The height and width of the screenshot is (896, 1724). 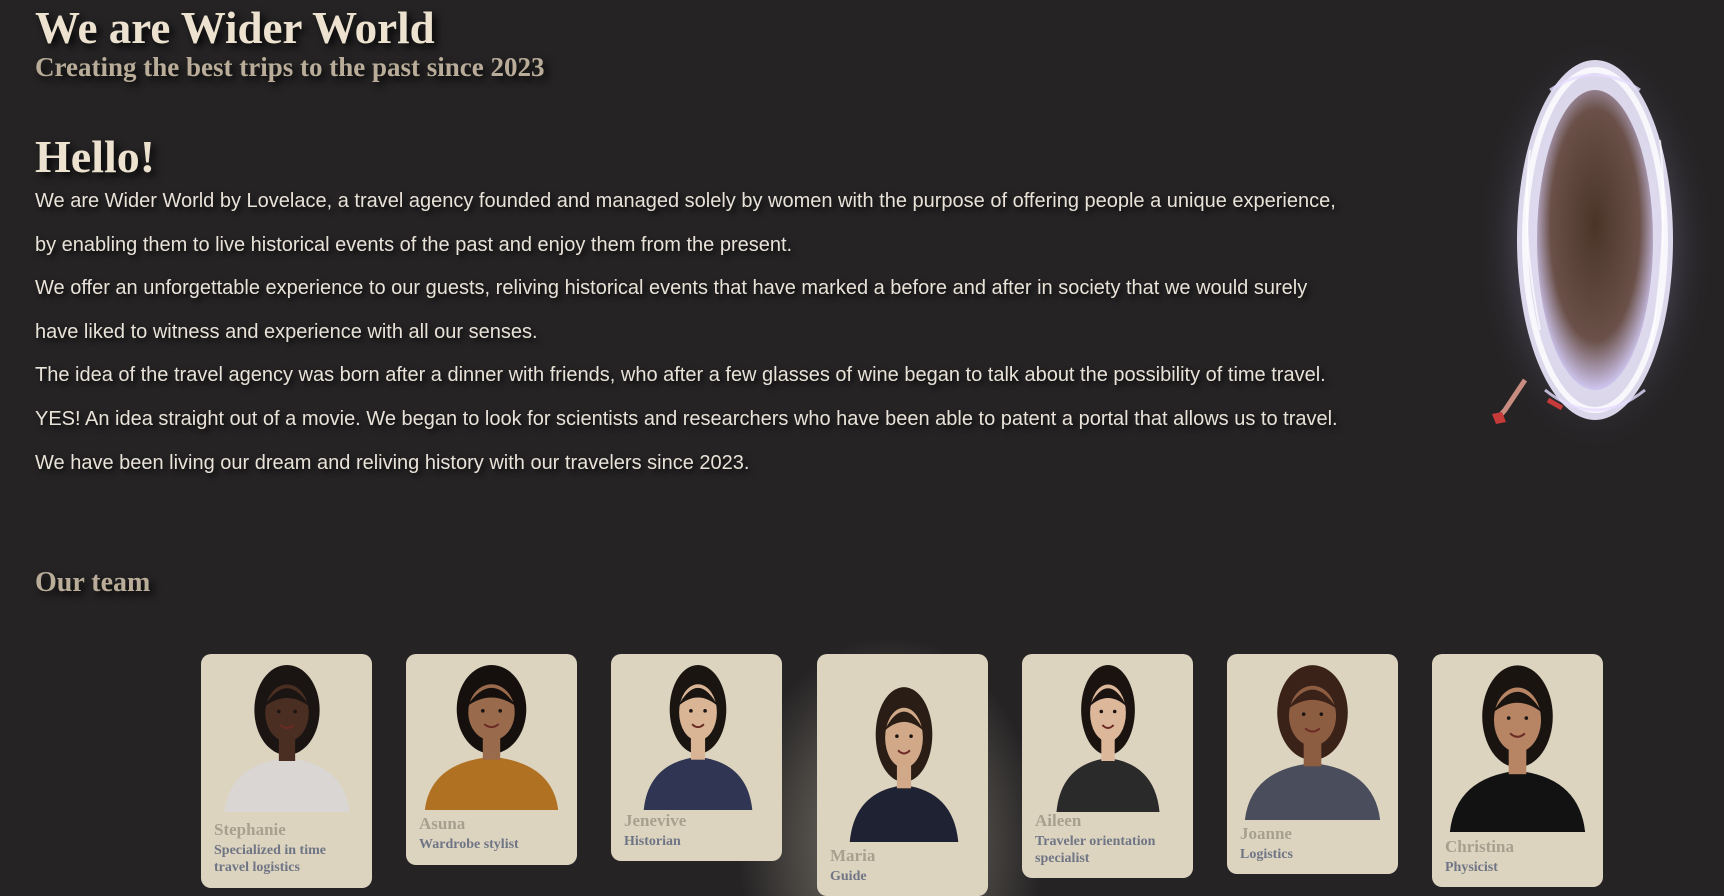 I want to click on member-role: Specialized in time travel logistics, so click(x=270, y=859).